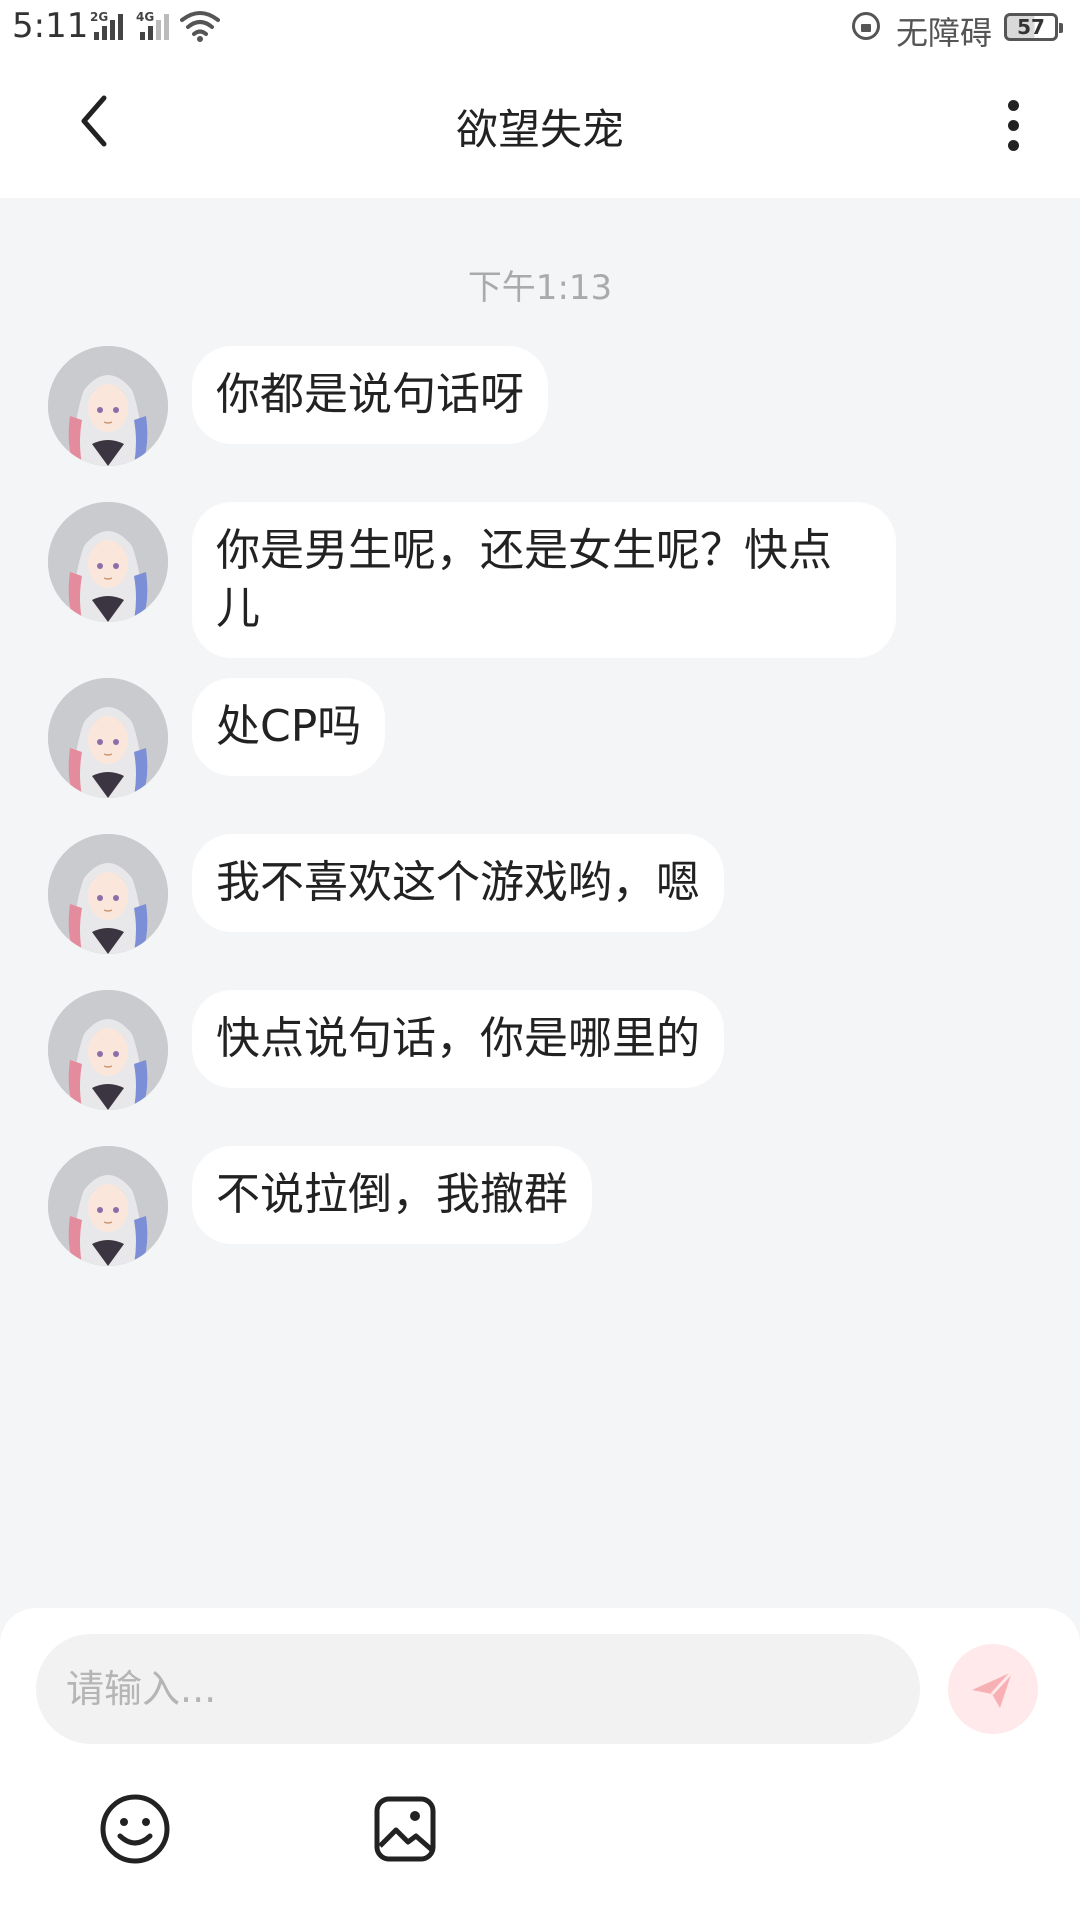  I want to click on message-bubble: 快点说句话，你是哪里的, so click(458, 1039).